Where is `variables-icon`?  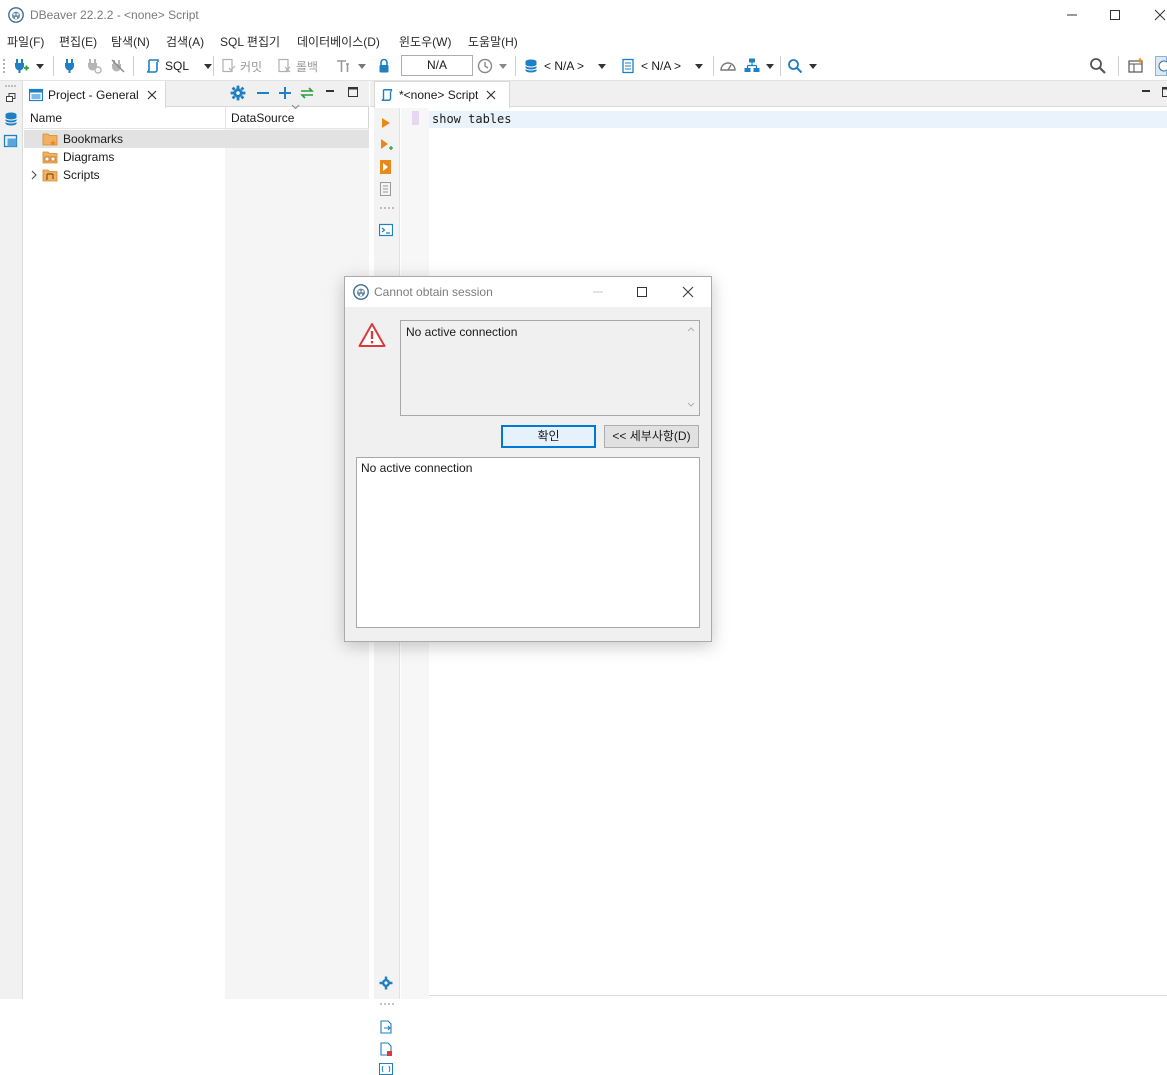
variables-icon is located at coordinates (386, 1069).